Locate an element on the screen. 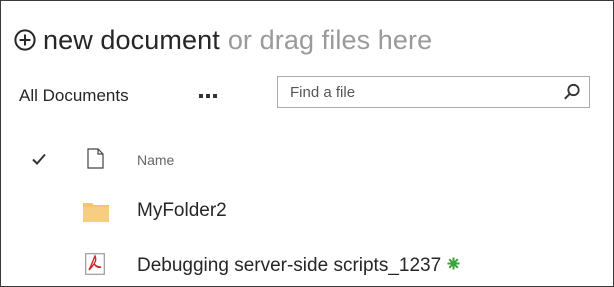 The image size is (614, 287). search-icon is located at coordinates (572, 92).